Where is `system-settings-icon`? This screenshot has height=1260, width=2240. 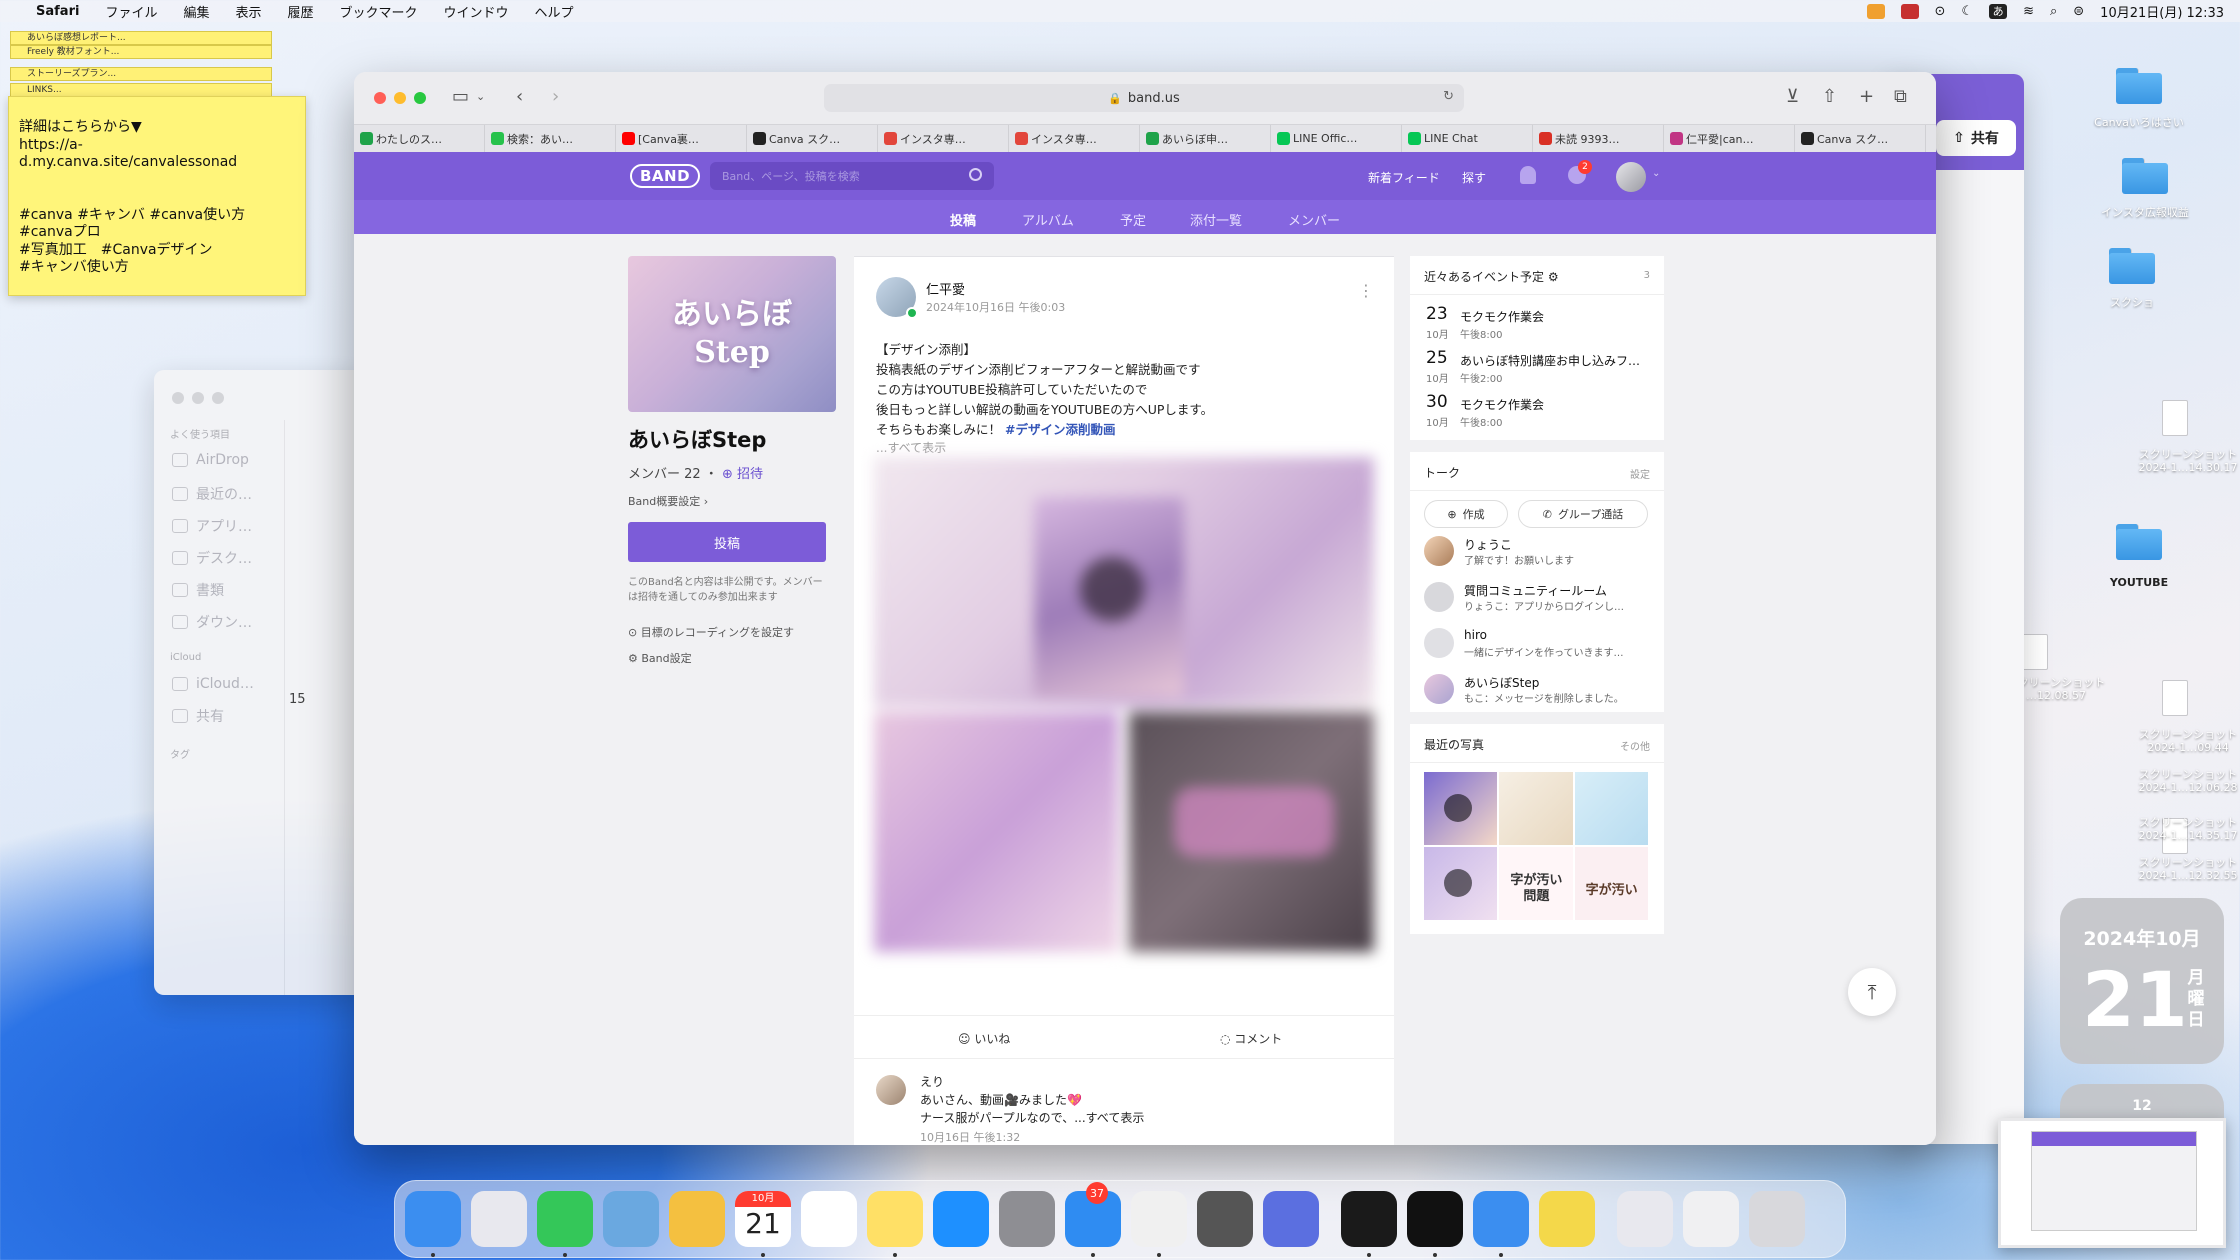
system-settings-icon is located at coordinates (1027, 1219).